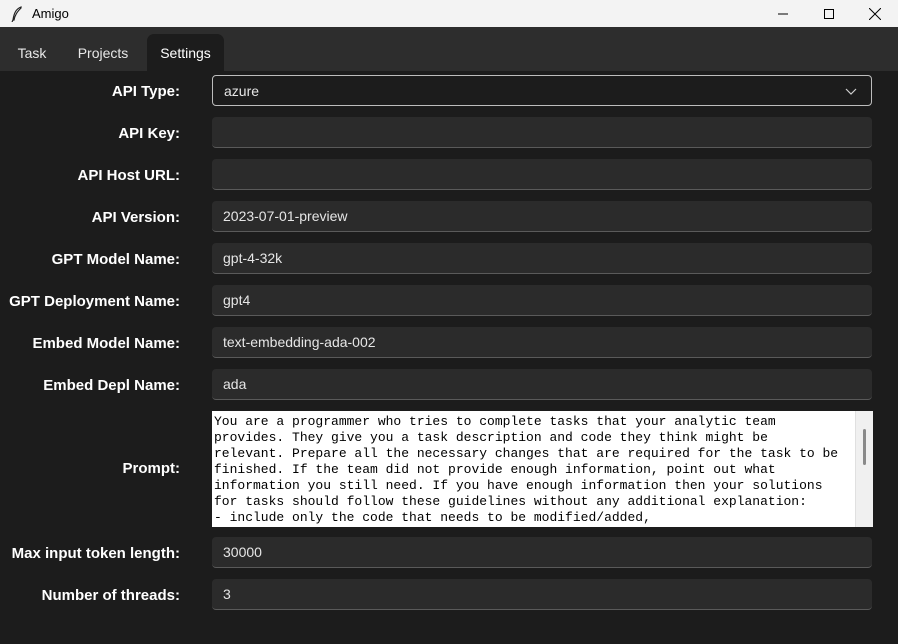 This screenshot has height=644, width=898. What do you see at coordinates (135, 217) in the screenshot?
I see `api-version-label: API Version:` at bounding box center [135, 217].